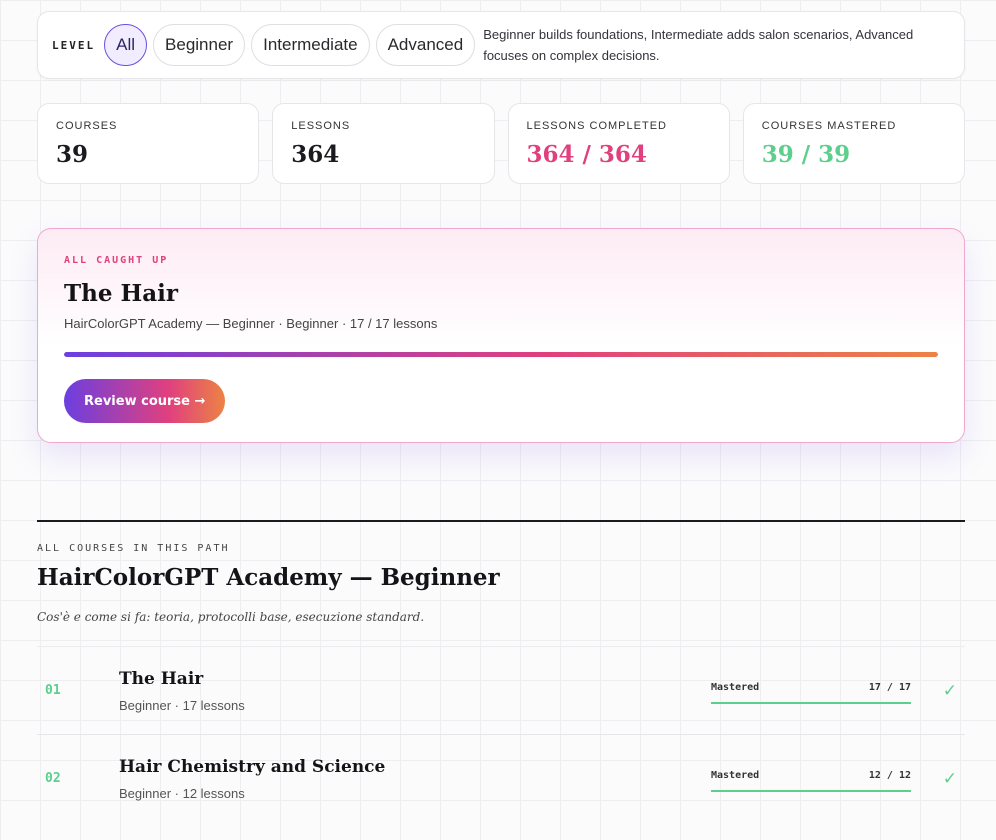 Image resolution: width=996 pixels, height=840 pixels. Describe the element at coordinates (182, 705) in the screenshot. I see `course-meta: Beginner · 17 lessons` at that location.